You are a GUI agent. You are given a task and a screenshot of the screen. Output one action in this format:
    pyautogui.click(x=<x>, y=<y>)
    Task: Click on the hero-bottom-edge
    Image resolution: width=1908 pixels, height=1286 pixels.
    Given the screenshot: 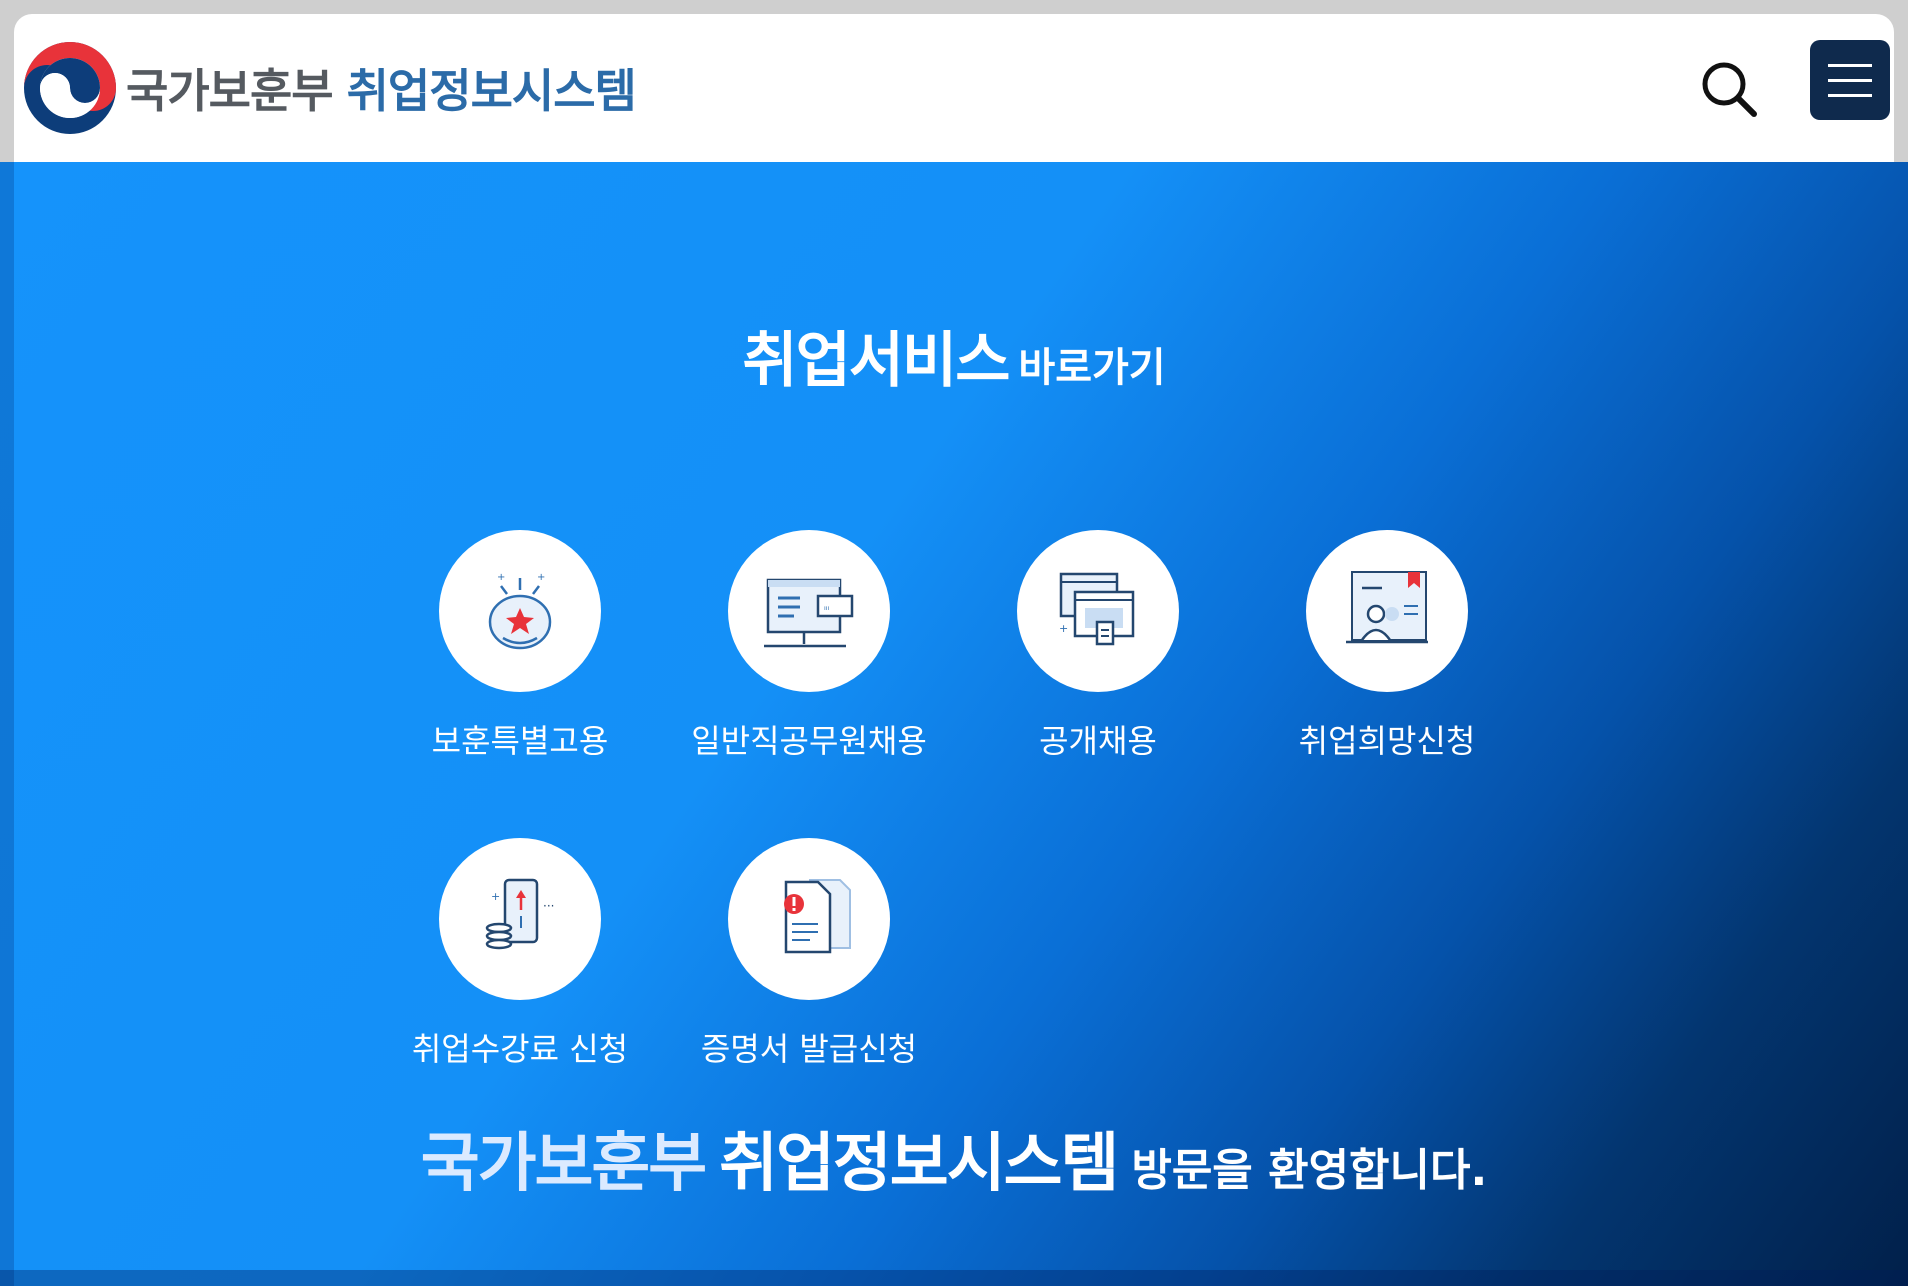 What is the action you would take?
    pyautogui.click(x=954, y=1278)
    